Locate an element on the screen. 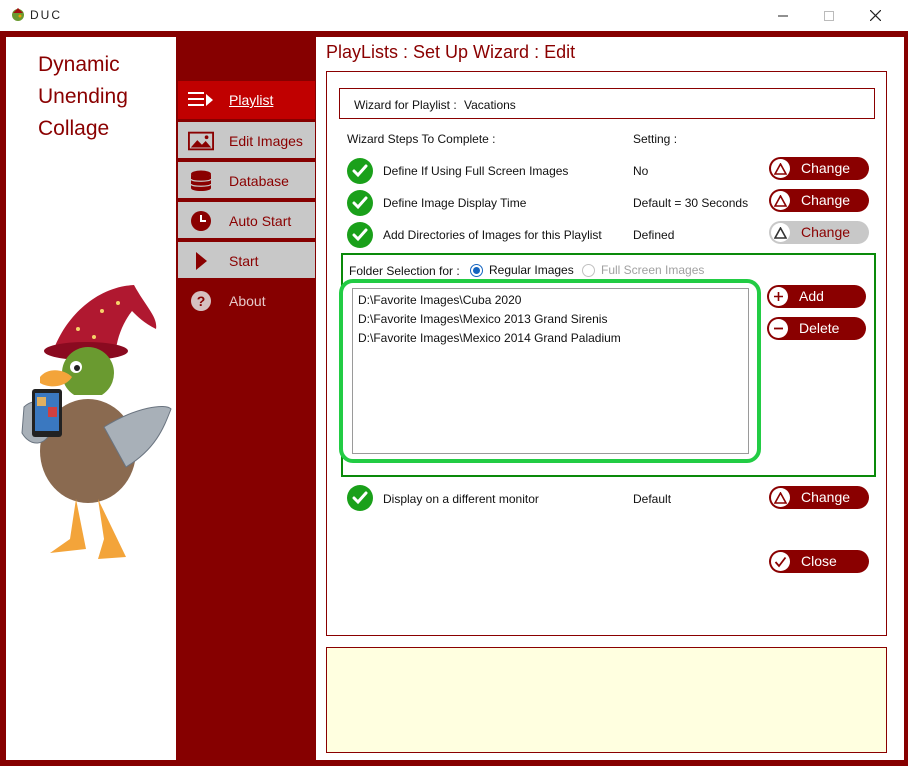 The height and width of the screenshot is (766, 908). change-directories-button: Change is located at coordinates (819, 232).